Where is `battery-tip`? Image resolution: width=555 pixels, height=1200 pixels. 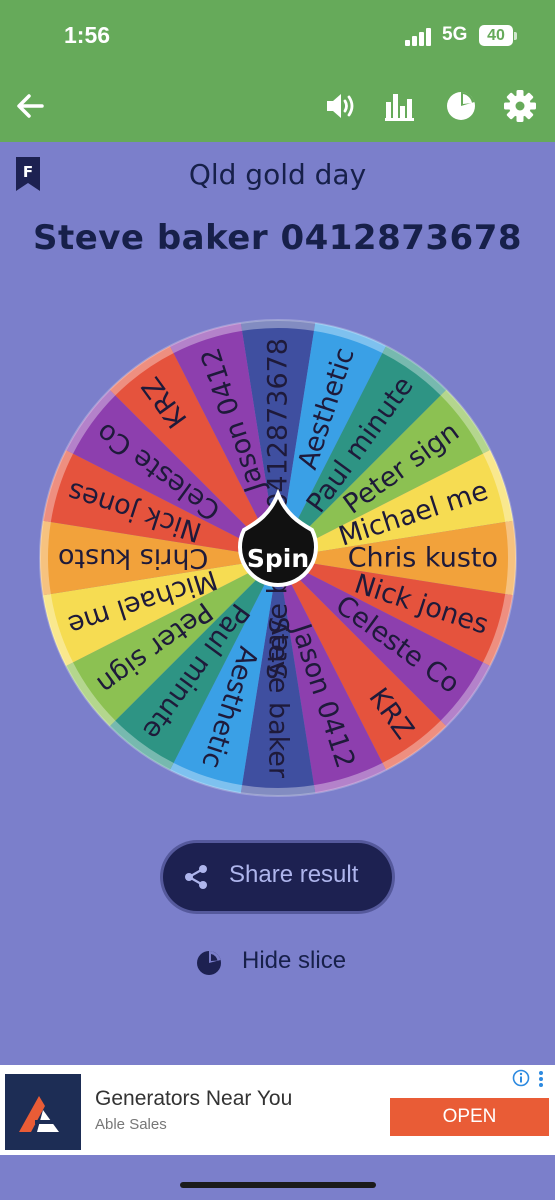 battery-tip is located at coordinates (515, 36).